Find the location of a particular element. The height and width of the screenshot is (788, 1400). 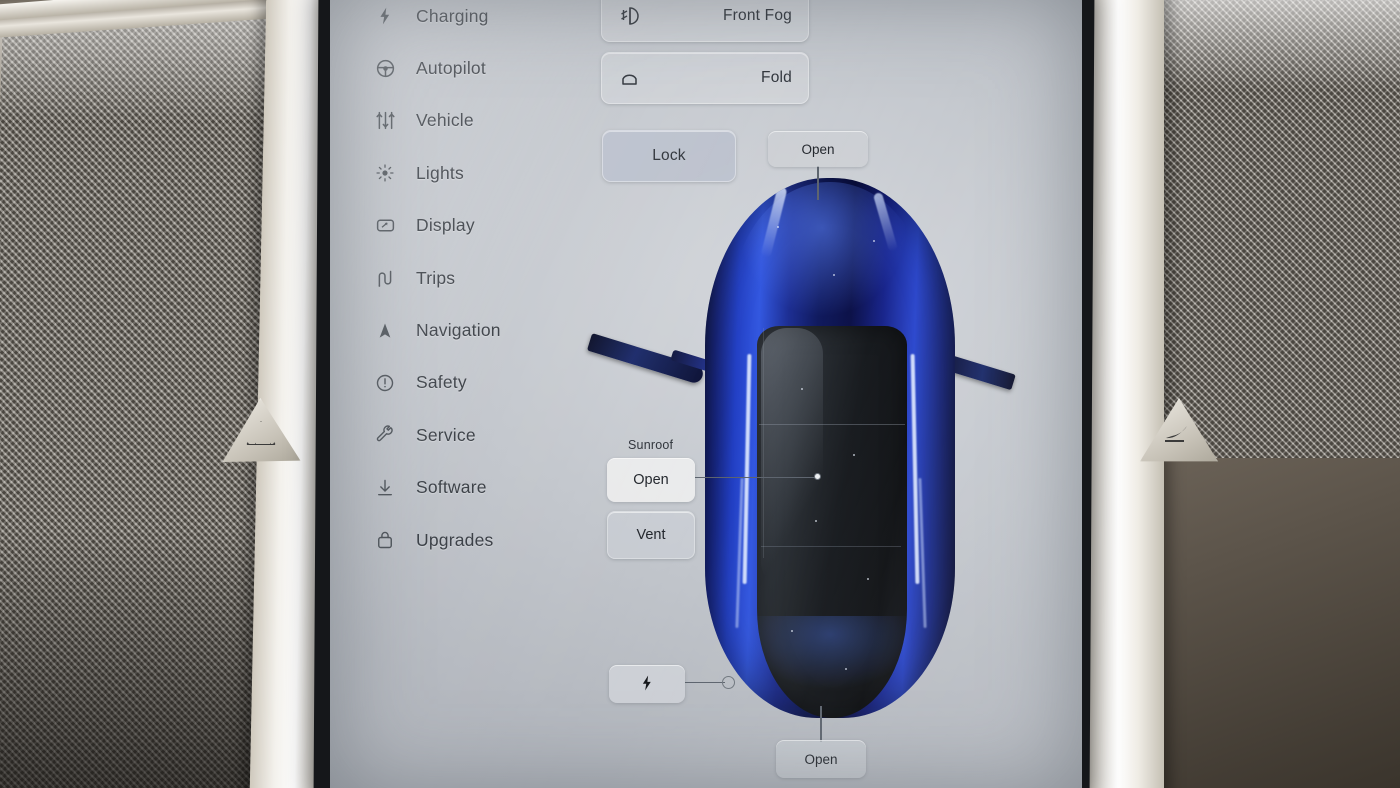

sidebar-item-label: Autopilot is located at coordinates (451, 68).